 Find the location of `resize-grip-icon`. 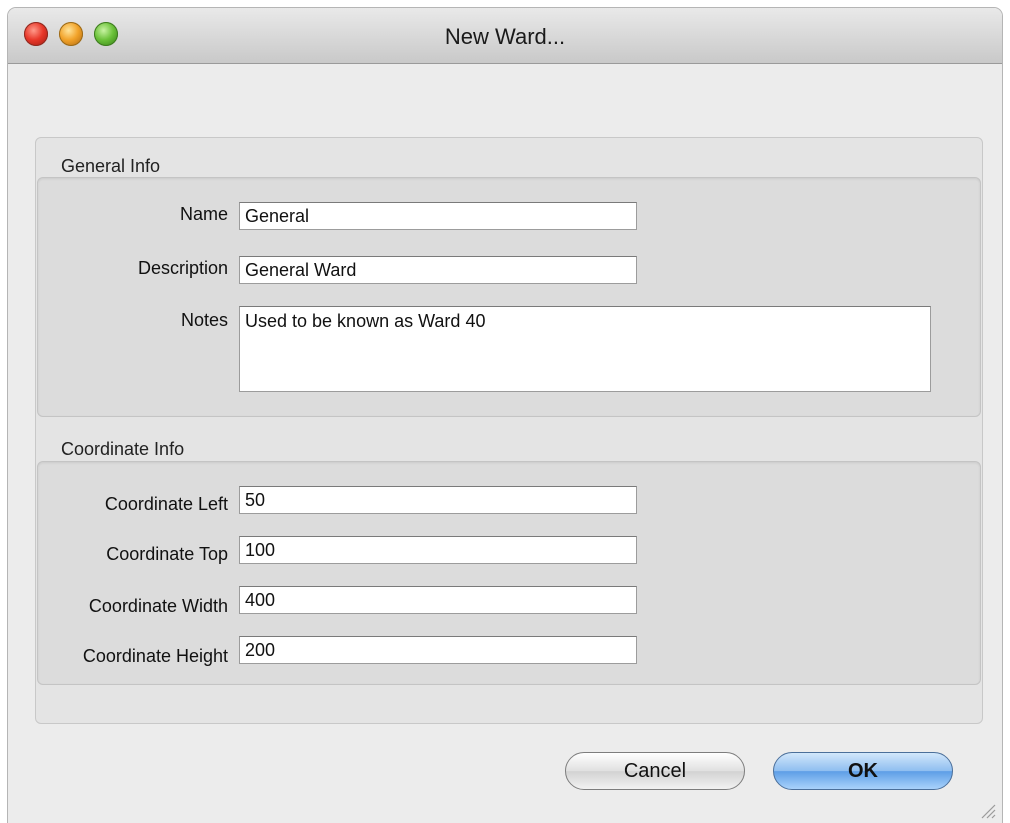

resize-grip-icon is located at coordinates (988, 811).